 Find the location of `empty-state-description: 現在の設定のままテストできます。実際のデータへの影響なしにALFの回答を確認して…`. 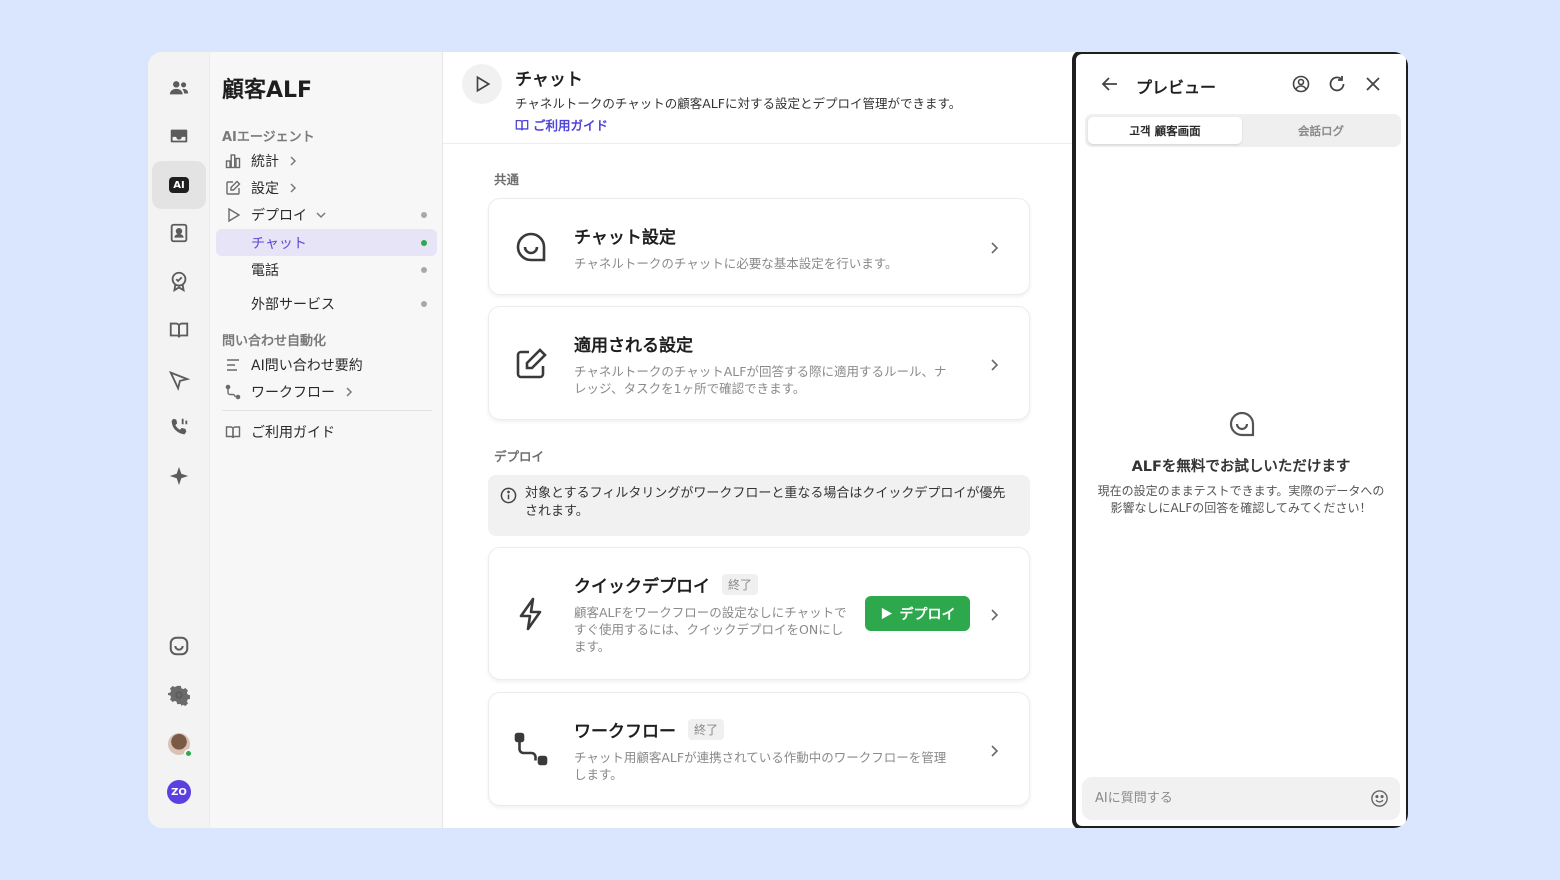

empty-state-description: 現在の設定のままテストできます。実際のデータへの影響なしにALFの回答を確認して… is located at coordinates (1241, 499).